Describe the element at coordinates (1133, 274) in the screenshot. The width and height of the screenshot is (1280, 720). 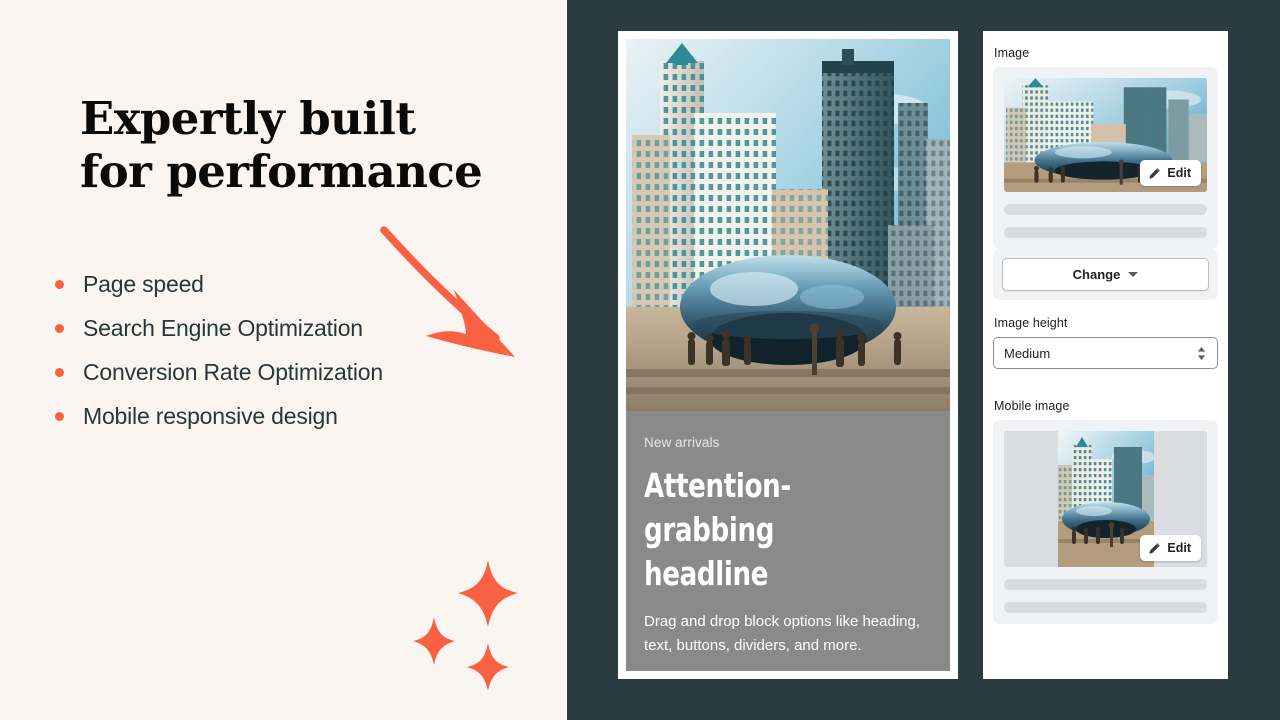
I see `caret-down-icon` at that location.